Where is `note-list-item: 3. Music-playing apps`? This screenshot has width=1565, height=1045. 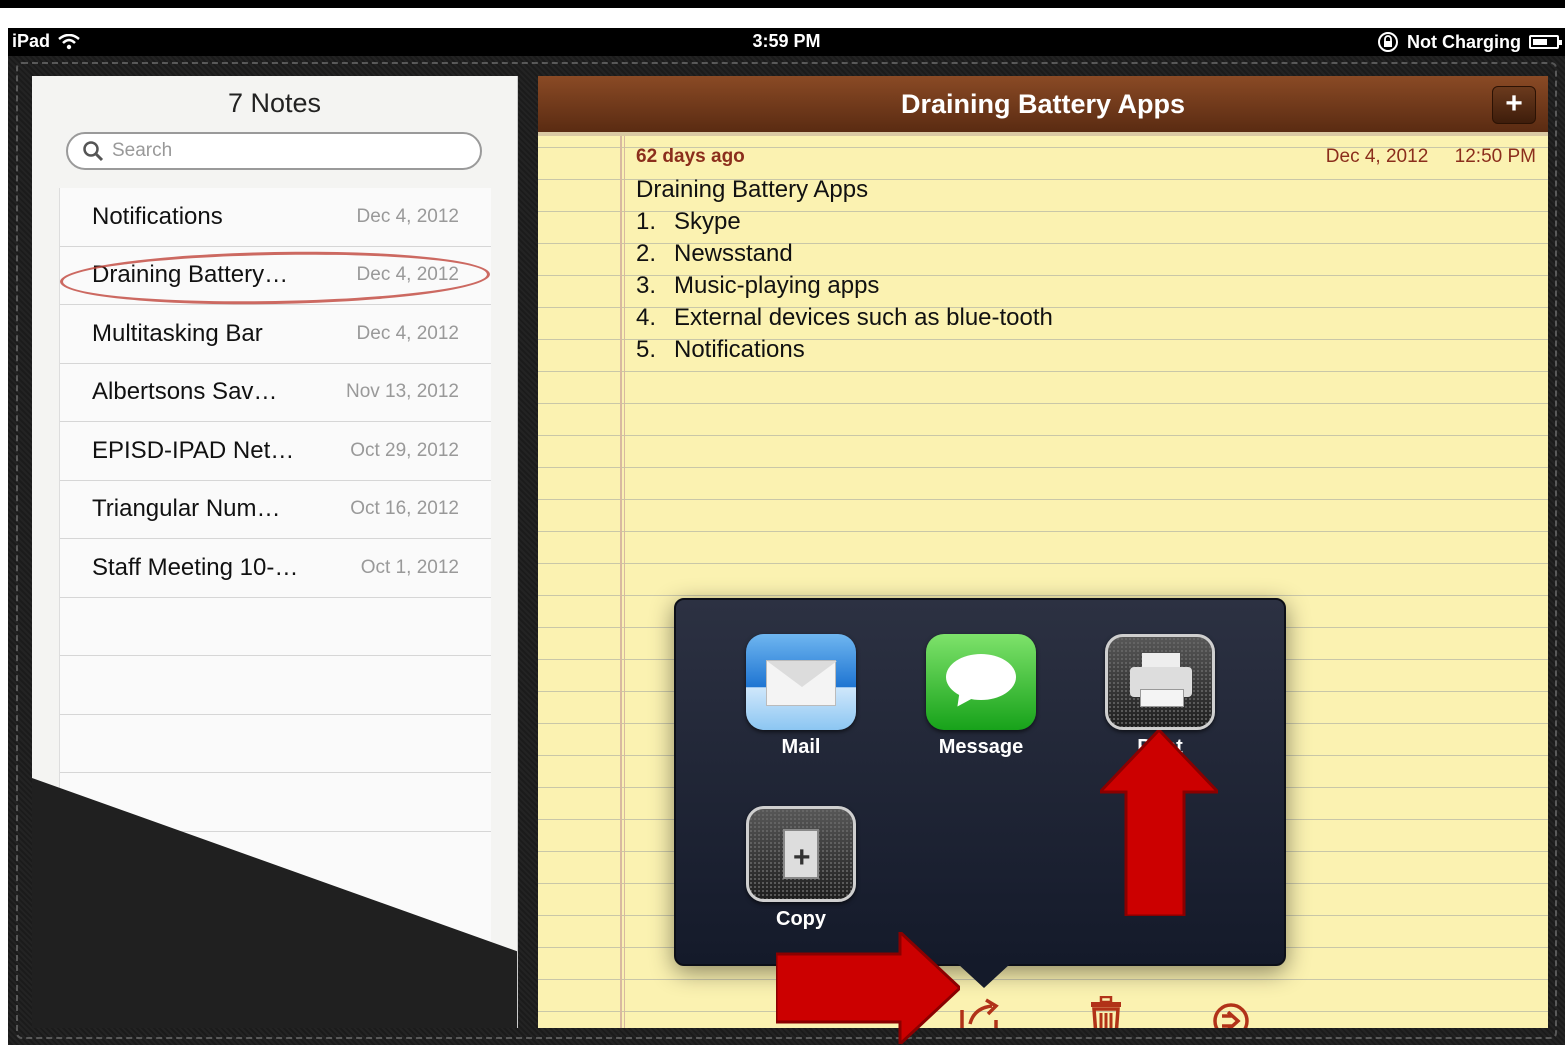 note-list-item: 3. Music-playing apps is located at coordinates (844, 286).